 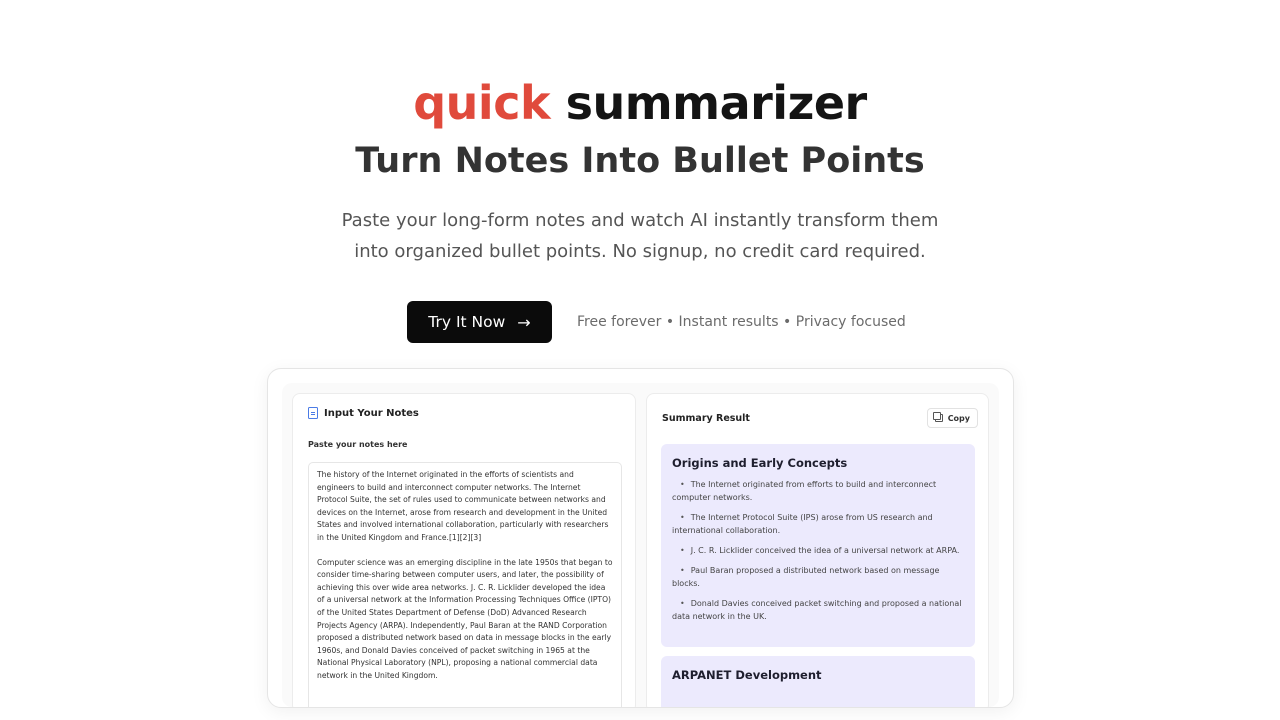 I want to click on notes-input-label: Paste your notes here, so click(x=358, y=444).